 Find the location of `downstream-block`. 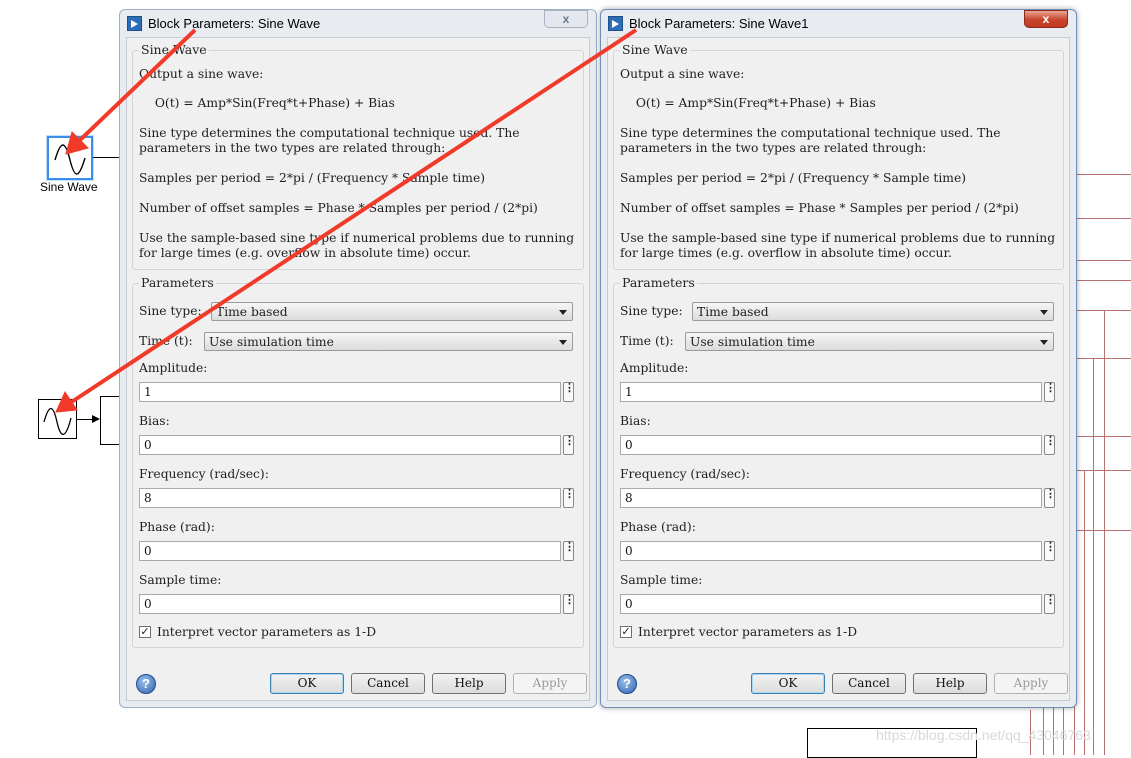

downstream-block is located at coordinates (110, 420).